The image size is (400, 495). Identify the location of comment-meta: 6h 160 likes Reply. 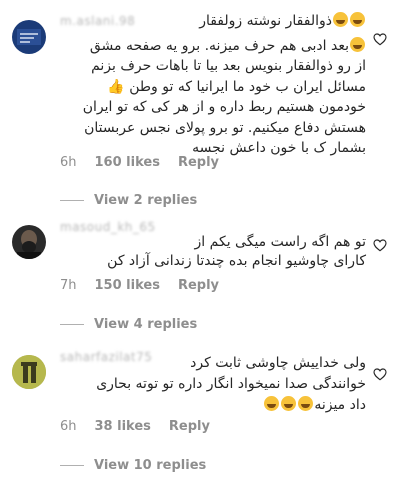
(139, 162).